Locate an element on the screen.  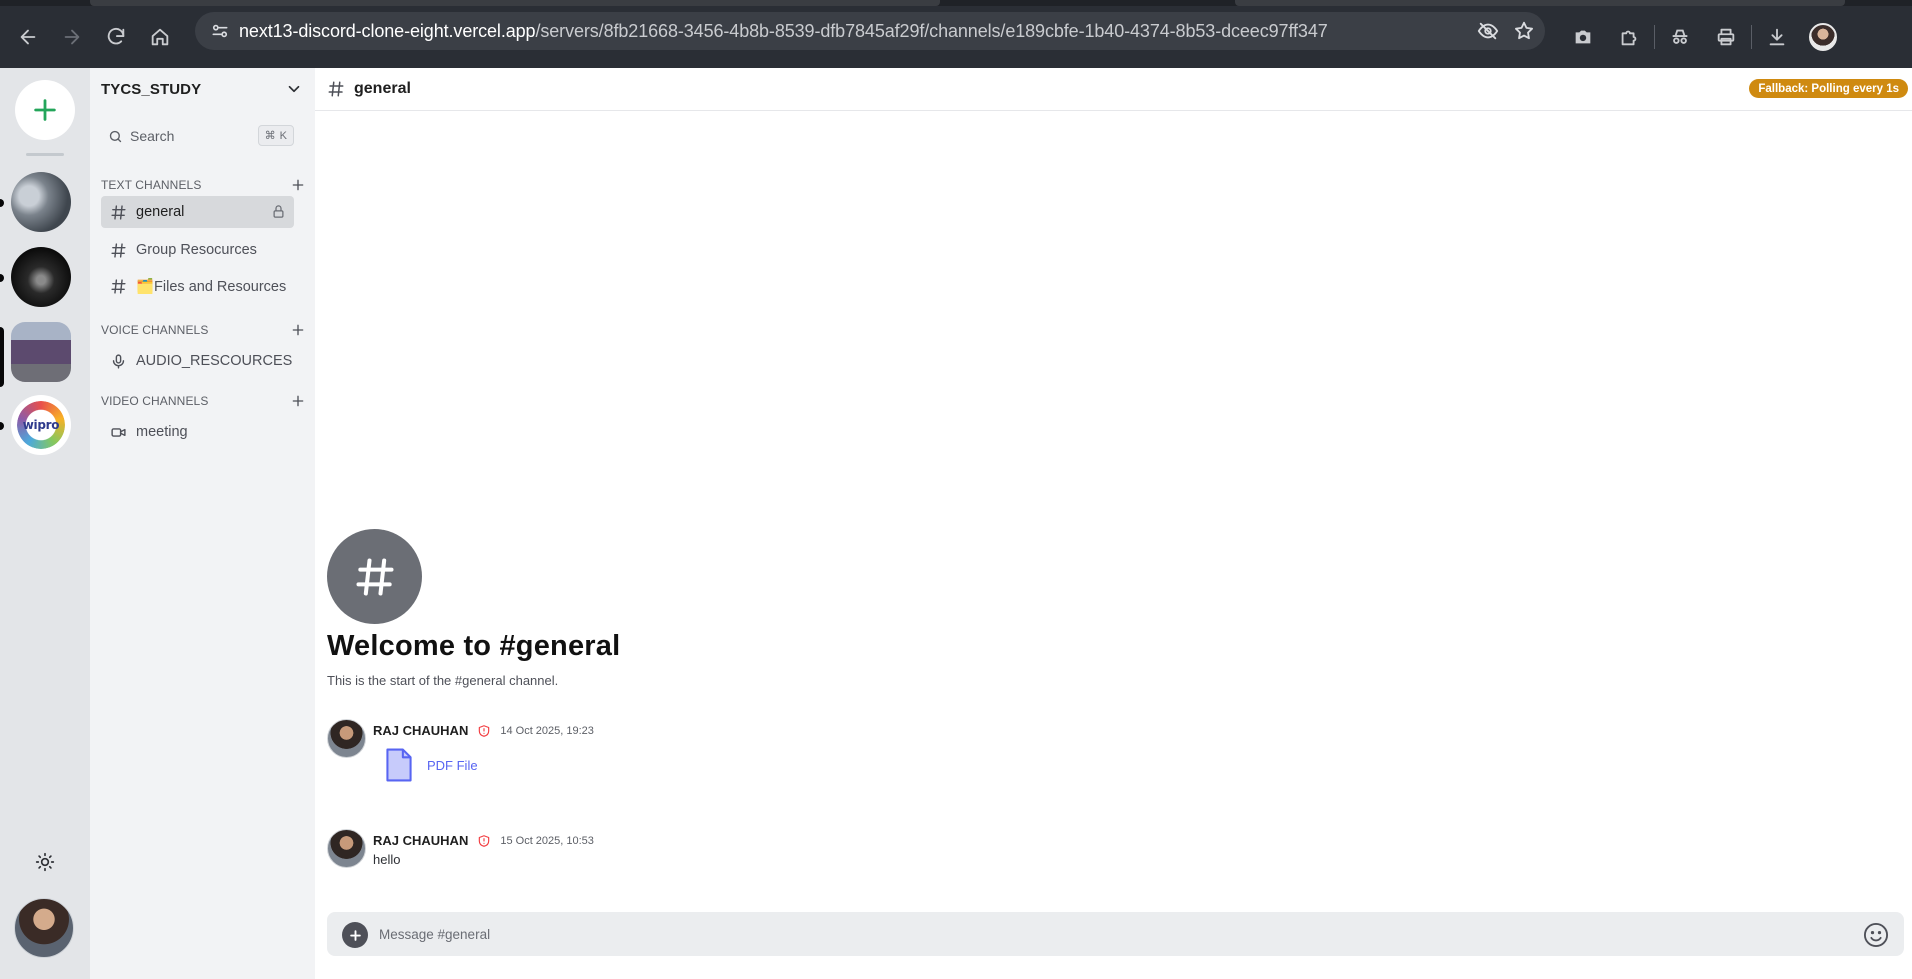
server-name: TYCS_STUDY is located at coordinates (151, 89).